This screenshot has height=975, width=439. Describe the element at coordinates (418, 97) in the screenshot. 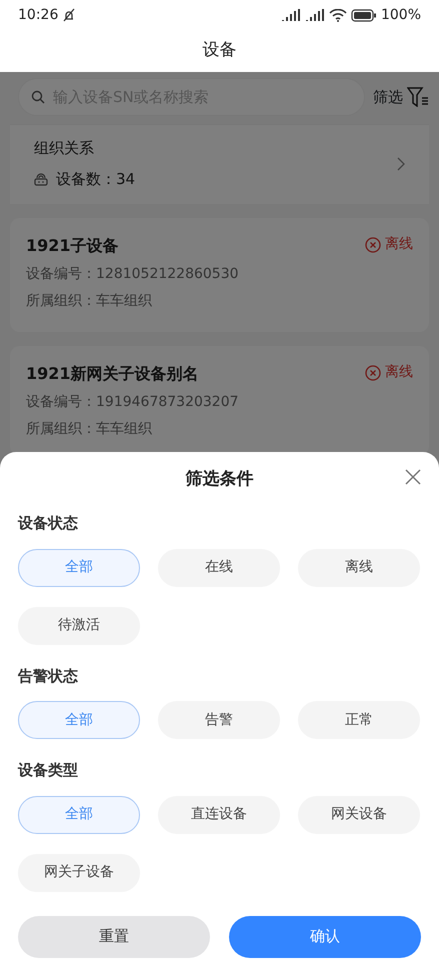

I see `filter-icon` at that location.